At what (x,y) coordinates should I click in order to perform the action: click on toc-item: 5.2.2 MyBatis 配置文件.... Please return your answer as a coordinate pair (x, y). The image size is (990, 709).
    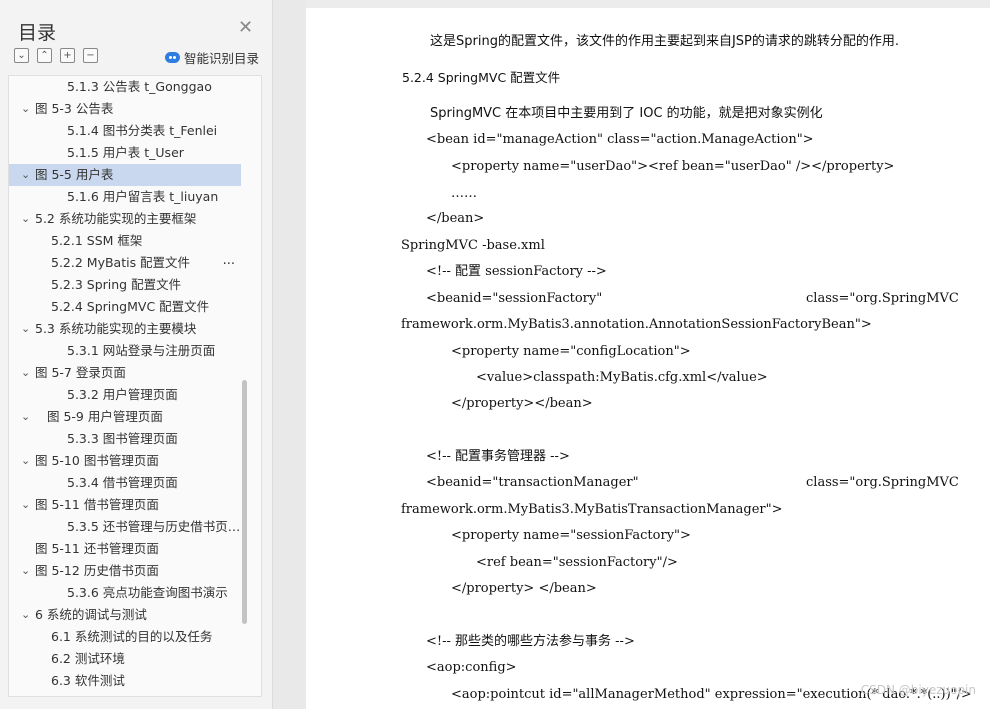
    Looking at the image, I should click on (125, 263).